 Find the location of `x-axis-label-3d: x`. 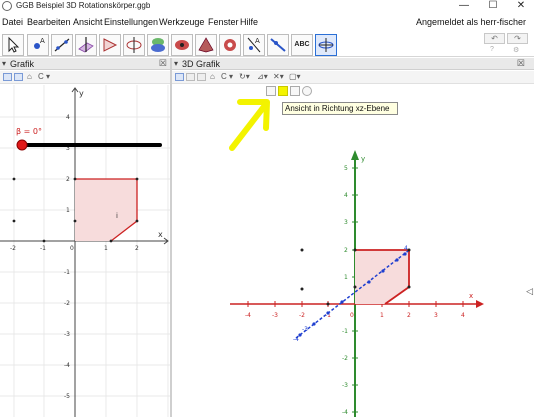

x-axis-label-3d: x is located at coordinates (471, 296).